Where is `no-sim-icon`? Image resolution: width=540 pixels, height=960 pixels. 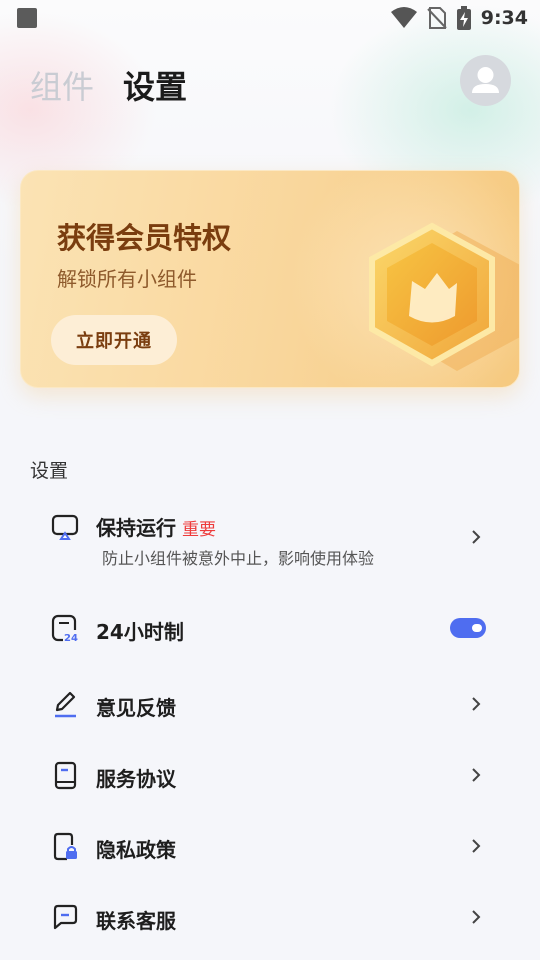
no-sim-icon is located at coordinates (437, 18).